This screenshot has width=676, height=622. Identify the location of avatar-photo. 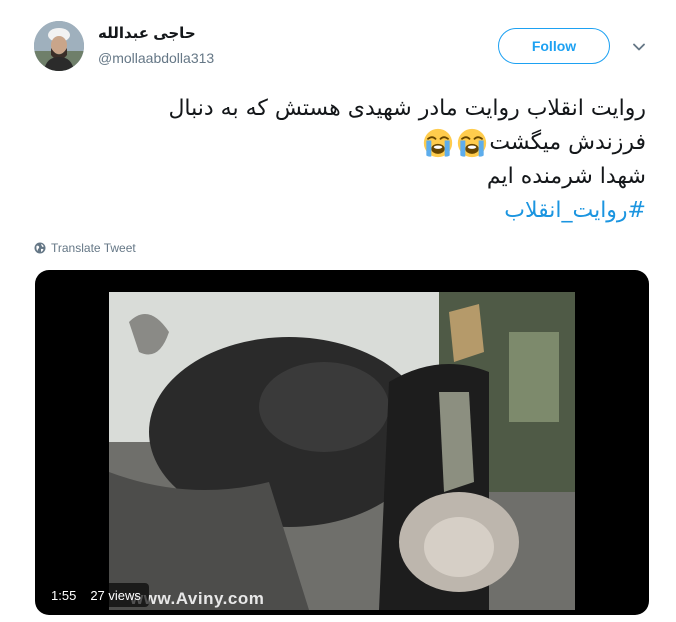
(59, 46).